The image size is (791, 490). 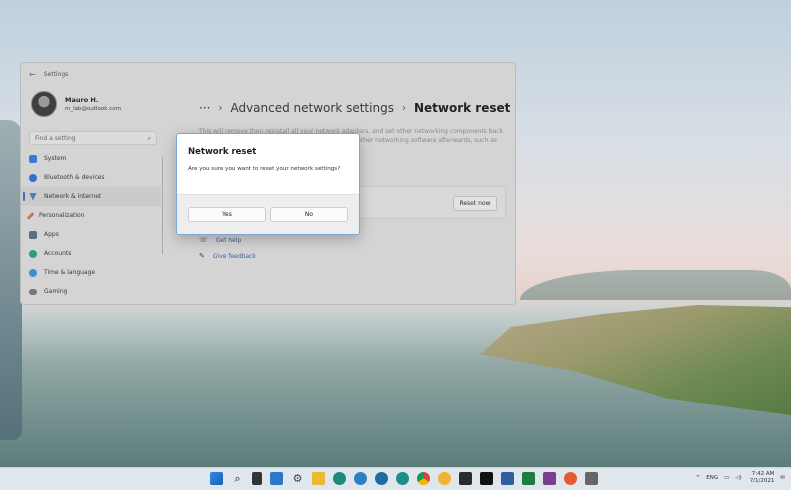 I want to click on volume-icon: ◁), so click(x=738, y=478).